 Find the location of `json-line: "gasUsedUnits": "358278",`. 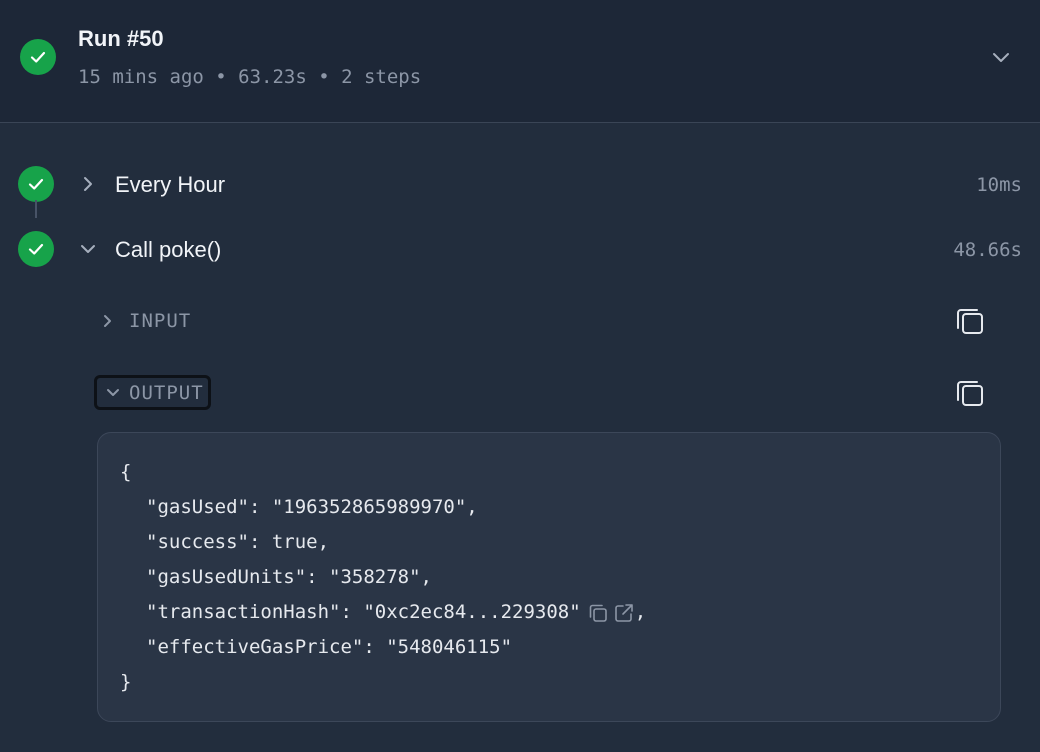

json-line: "gasUsedUnits": "358278", is located at coordinates (289, 577).